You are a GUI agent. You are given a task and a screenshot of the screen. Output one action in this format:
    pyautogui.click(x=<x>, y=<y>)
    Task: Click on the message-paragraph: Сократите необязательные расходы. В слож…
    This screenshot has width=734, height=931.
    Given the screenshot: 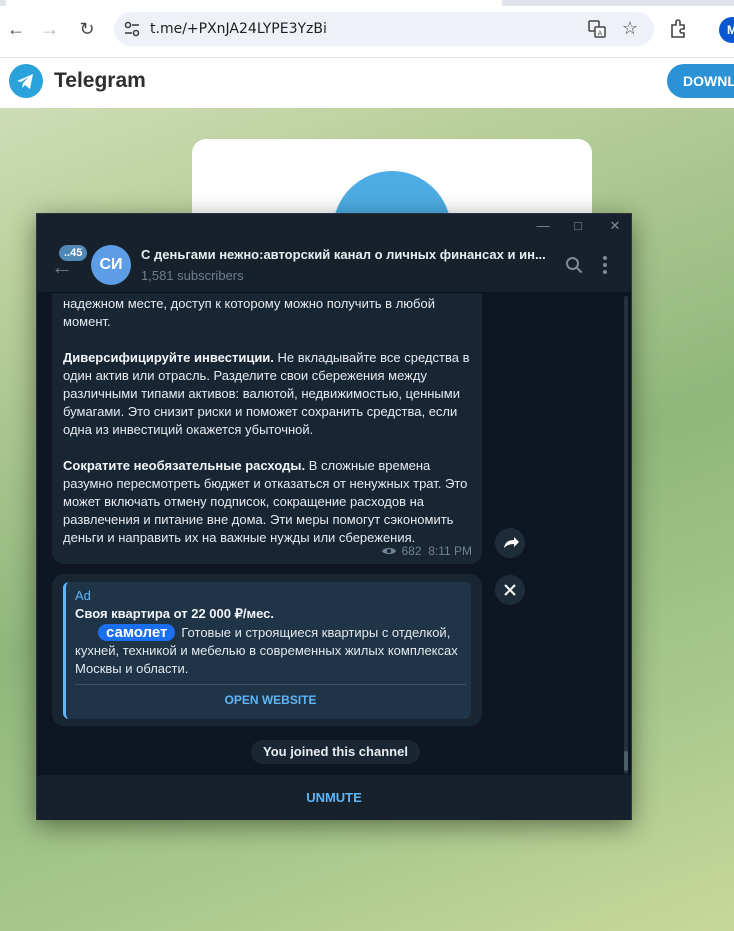 What is the action you would take?
    pyautogui.click(x=265, y=501)
    